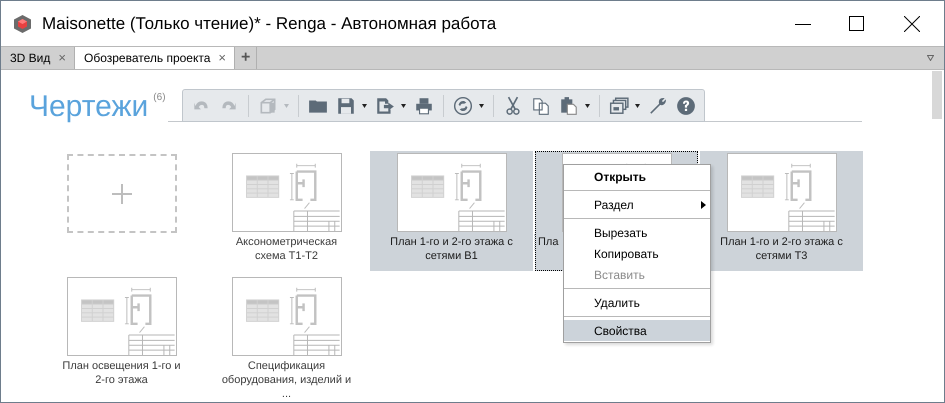  Describe the element at coordinates (686, 106) in the screenshot. I see `help-icon` at that location.